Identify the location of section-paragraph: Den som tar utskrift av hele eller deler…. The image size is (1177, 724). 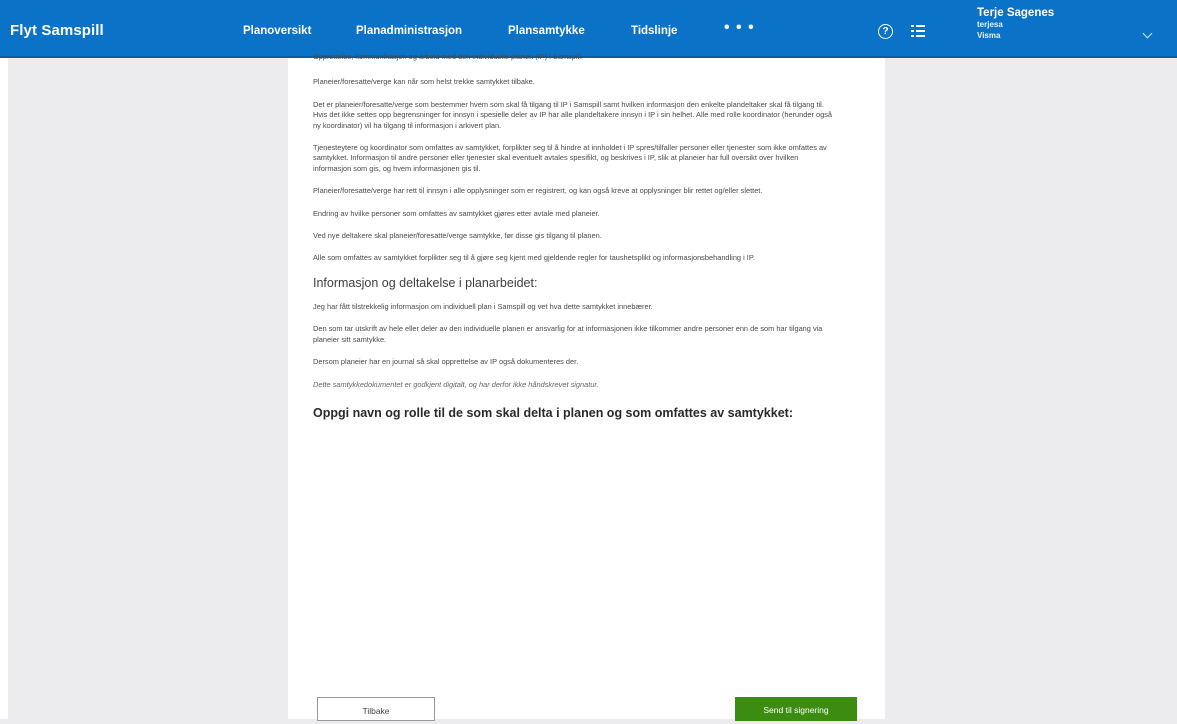
(568, 334).